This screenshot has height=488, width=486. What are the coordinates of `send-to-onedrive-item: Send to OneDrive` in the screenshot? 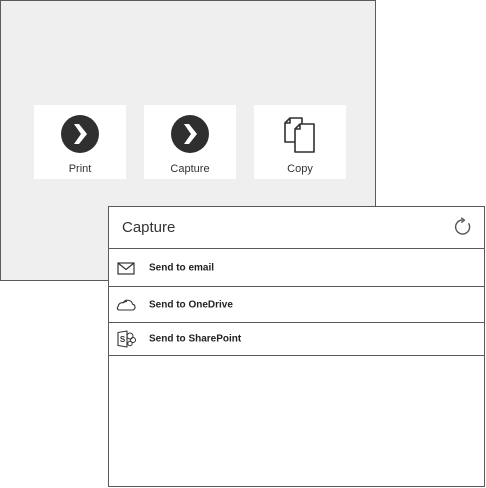 It's located at (296, 305).